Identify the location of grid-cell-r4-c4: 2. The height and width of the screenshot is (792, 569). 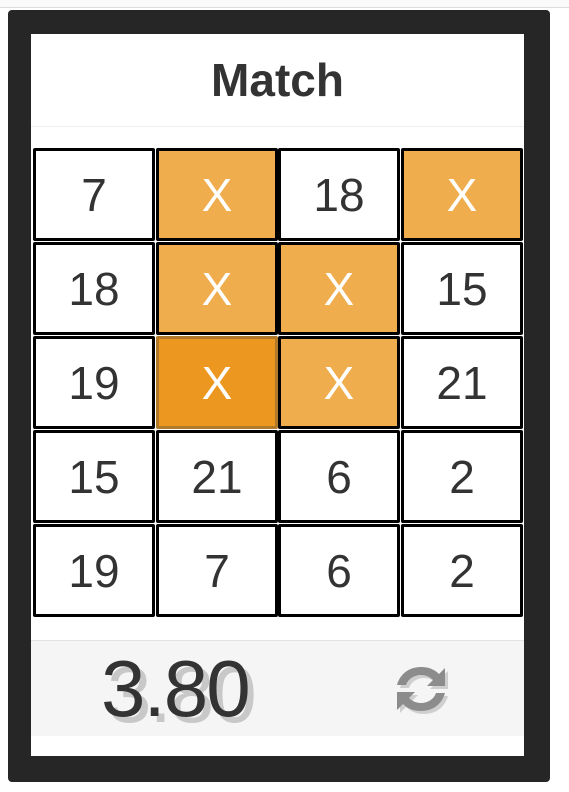
(462, 476).